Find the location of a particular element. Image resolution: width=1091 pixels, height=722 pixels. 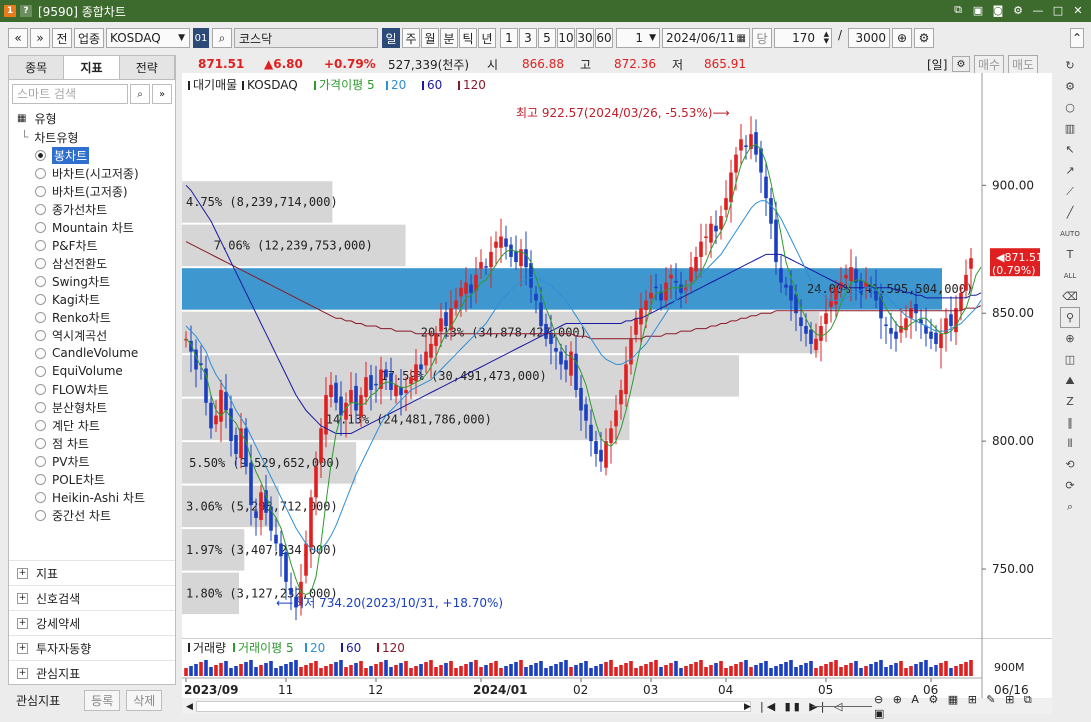

zoom-in-icon: ⊕ is located at coordinates (1070, 338).